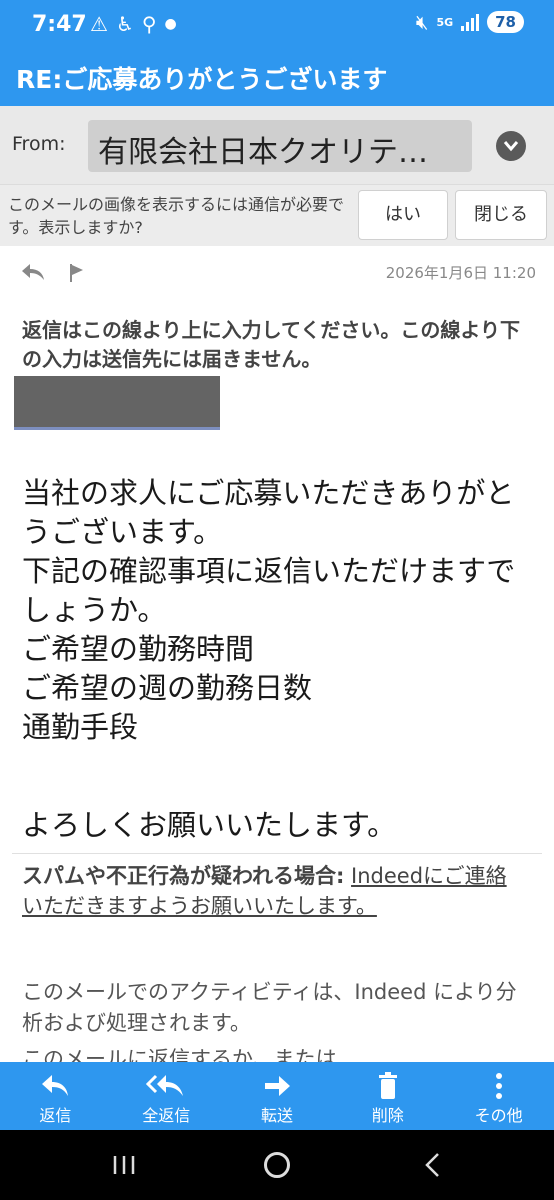  What do you see at coordinates (183, 876) in the screenshot?
I see `spam-notice-heading: スパムや不正行為が疑われる場合:` at bounding box center [183, 876].